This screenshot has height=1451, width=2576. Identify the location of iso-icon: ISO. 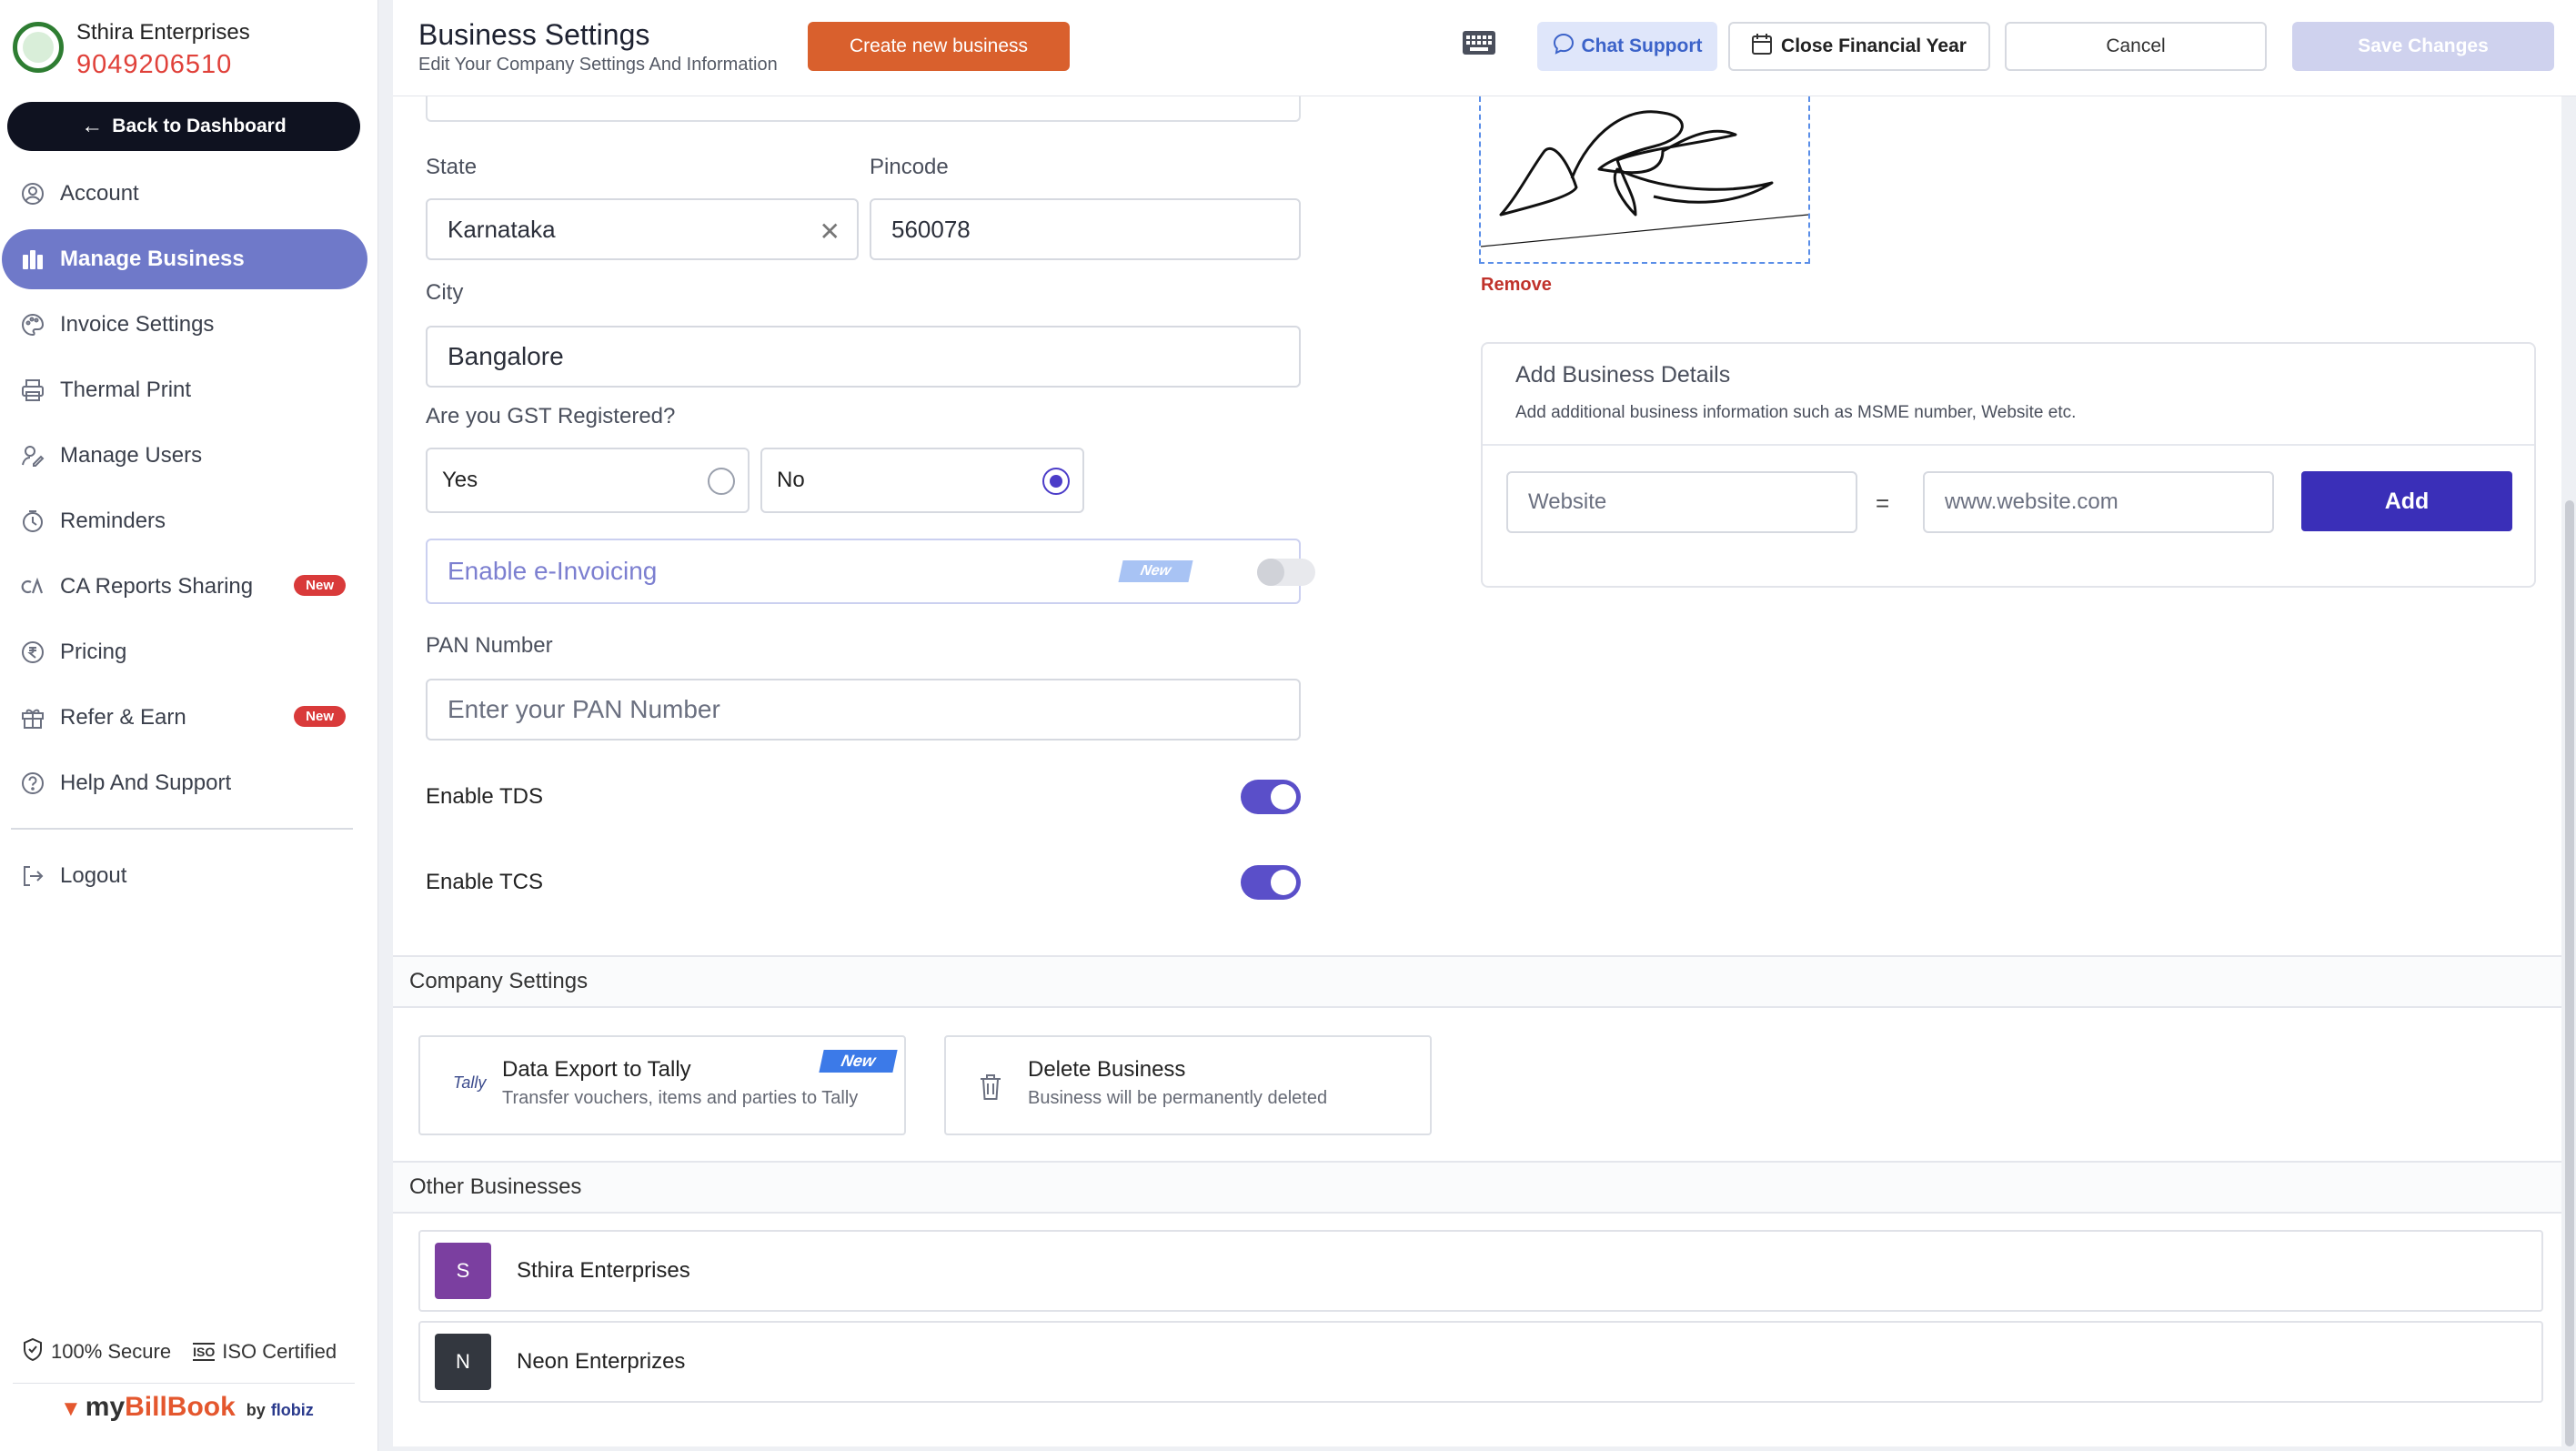
(204, 1352).